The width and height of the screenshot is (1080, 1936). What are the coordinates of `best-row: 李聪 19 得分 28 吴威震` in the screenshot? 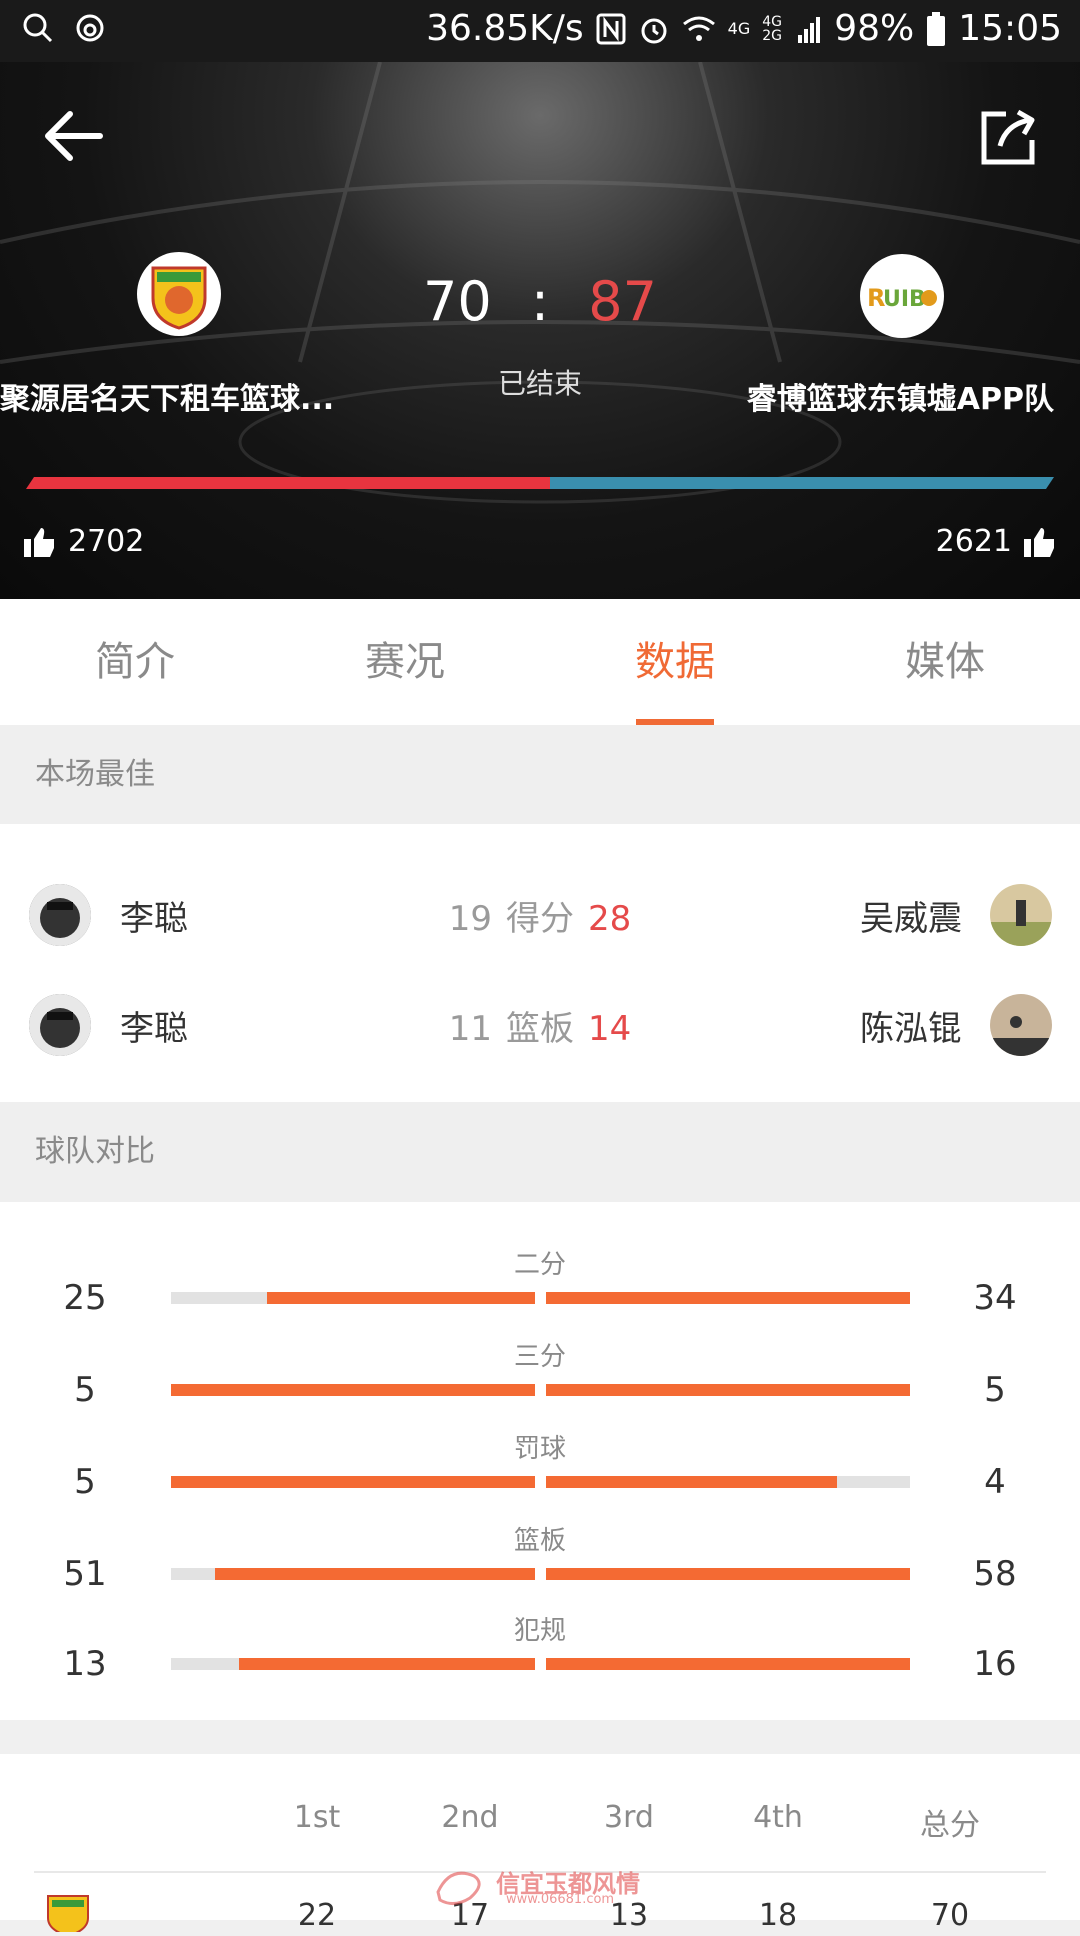 It's located at (540, 915).